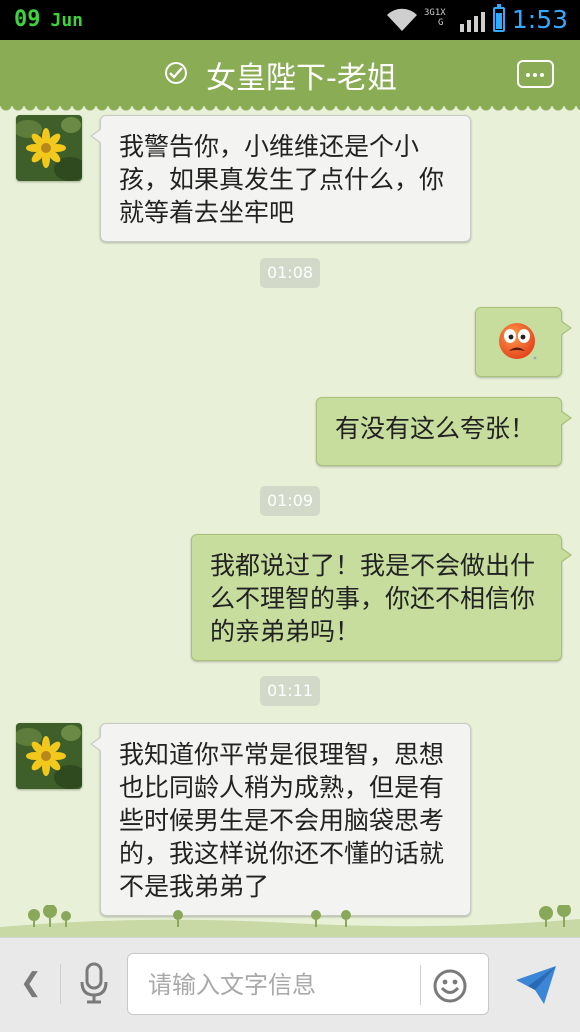 The image size is (580, 1032). I want to click on sent-message: 有没有这么夸张！, so click(444, 431).